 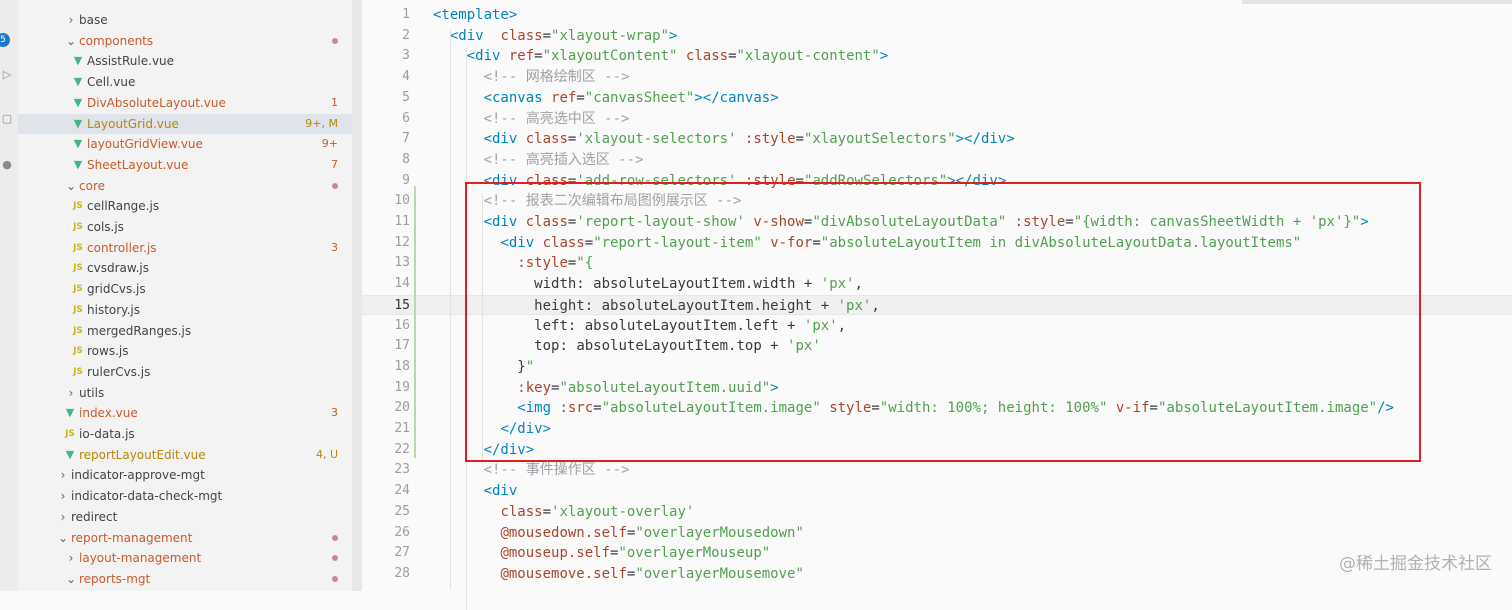 What do you see at coordinates (185, 413) in the screenshot?
I see `tree-file: ▼ index.vue 3` at bounding box center [185, 413].